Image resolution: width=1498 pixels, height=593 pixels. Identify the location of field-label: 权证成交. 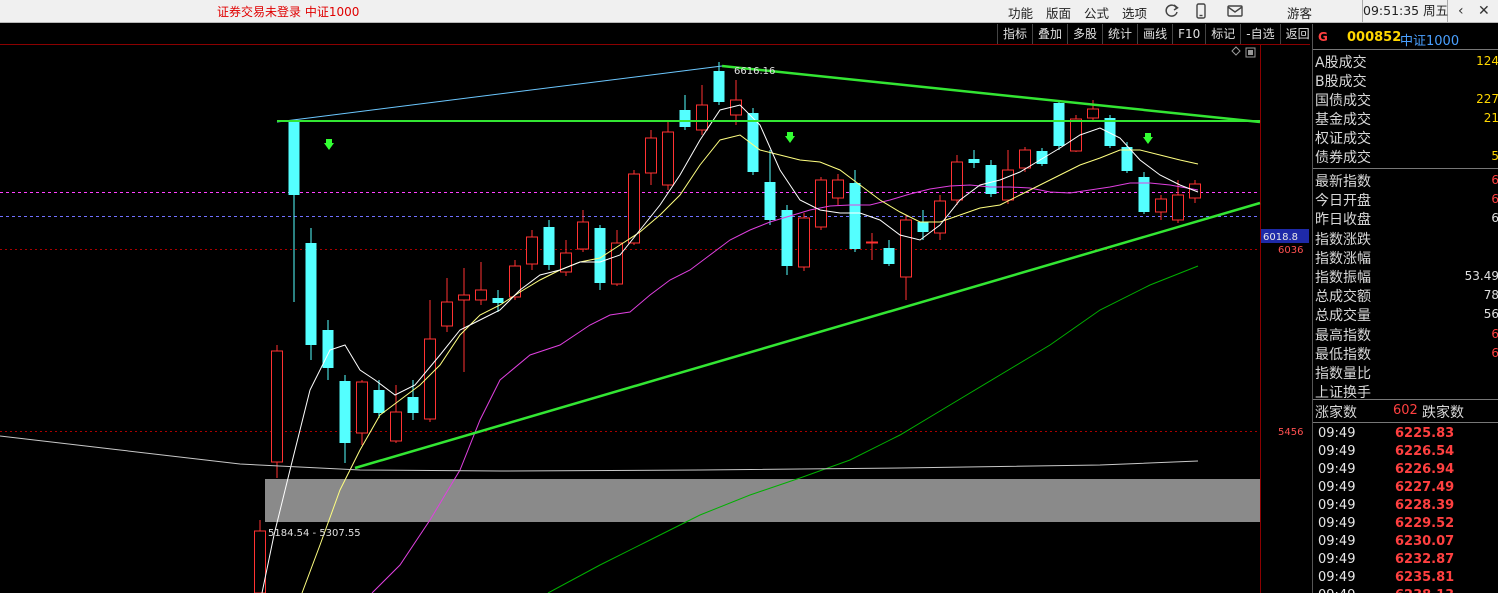
(1343, 139).